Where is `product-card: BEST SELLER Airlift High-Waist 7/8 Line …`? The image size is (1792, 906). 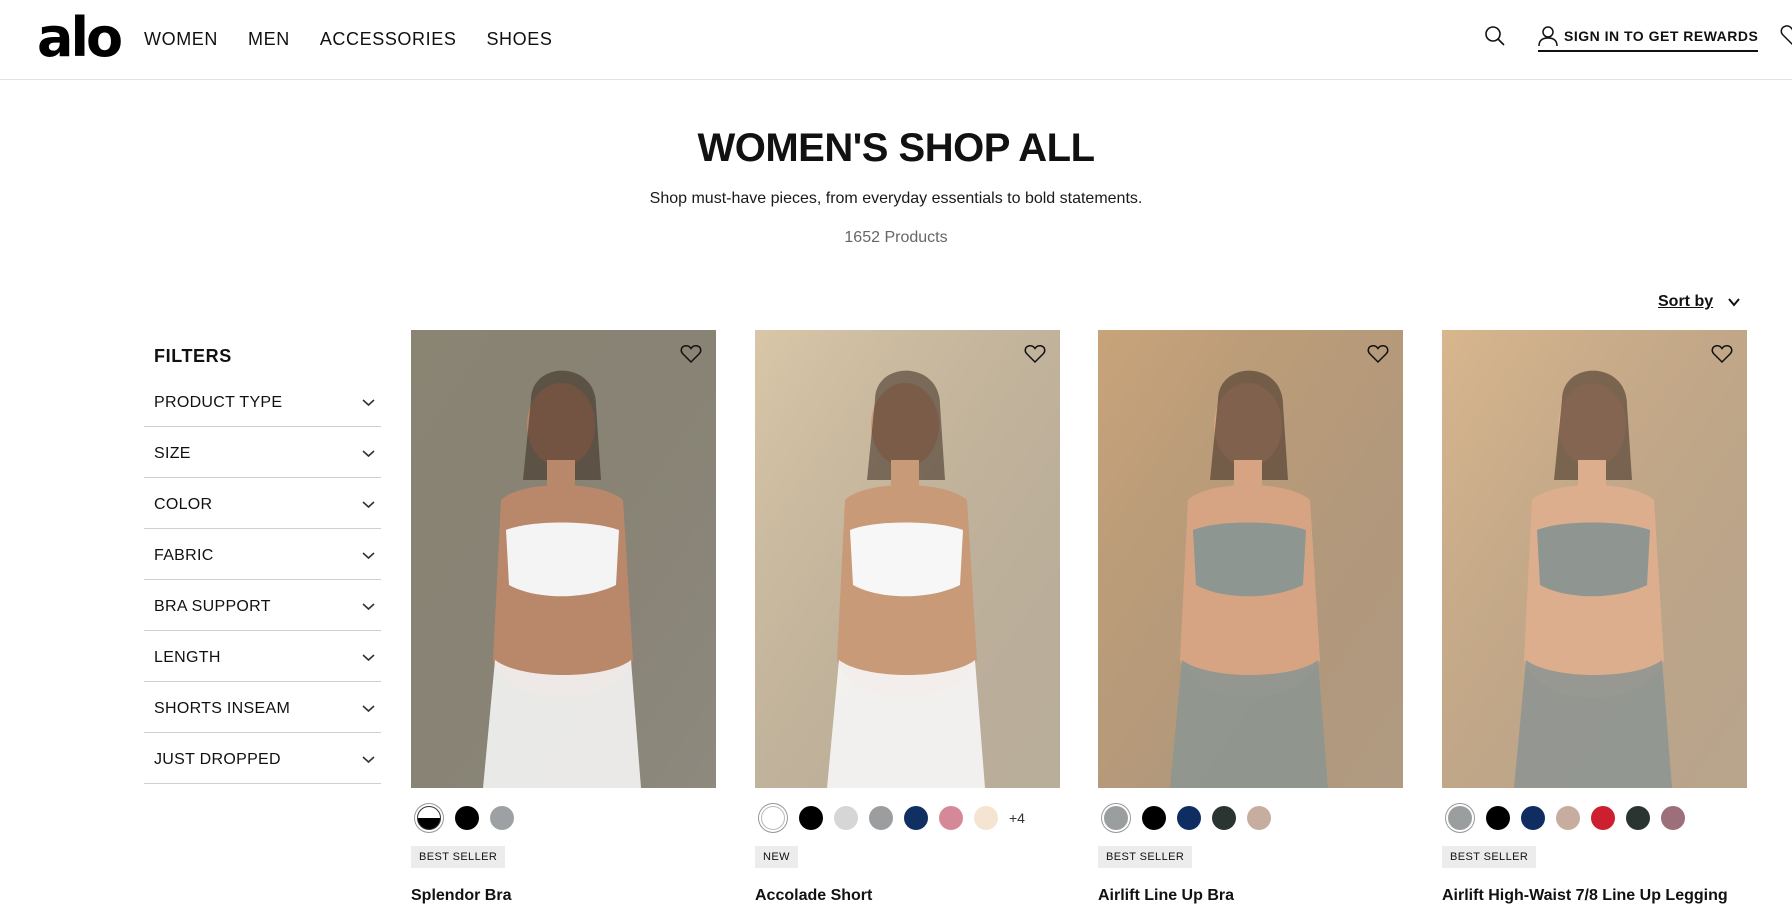
product-card: BEST SELLER Airlift High-Waist 7/8 Line … is located at coordinates (1594, 618).